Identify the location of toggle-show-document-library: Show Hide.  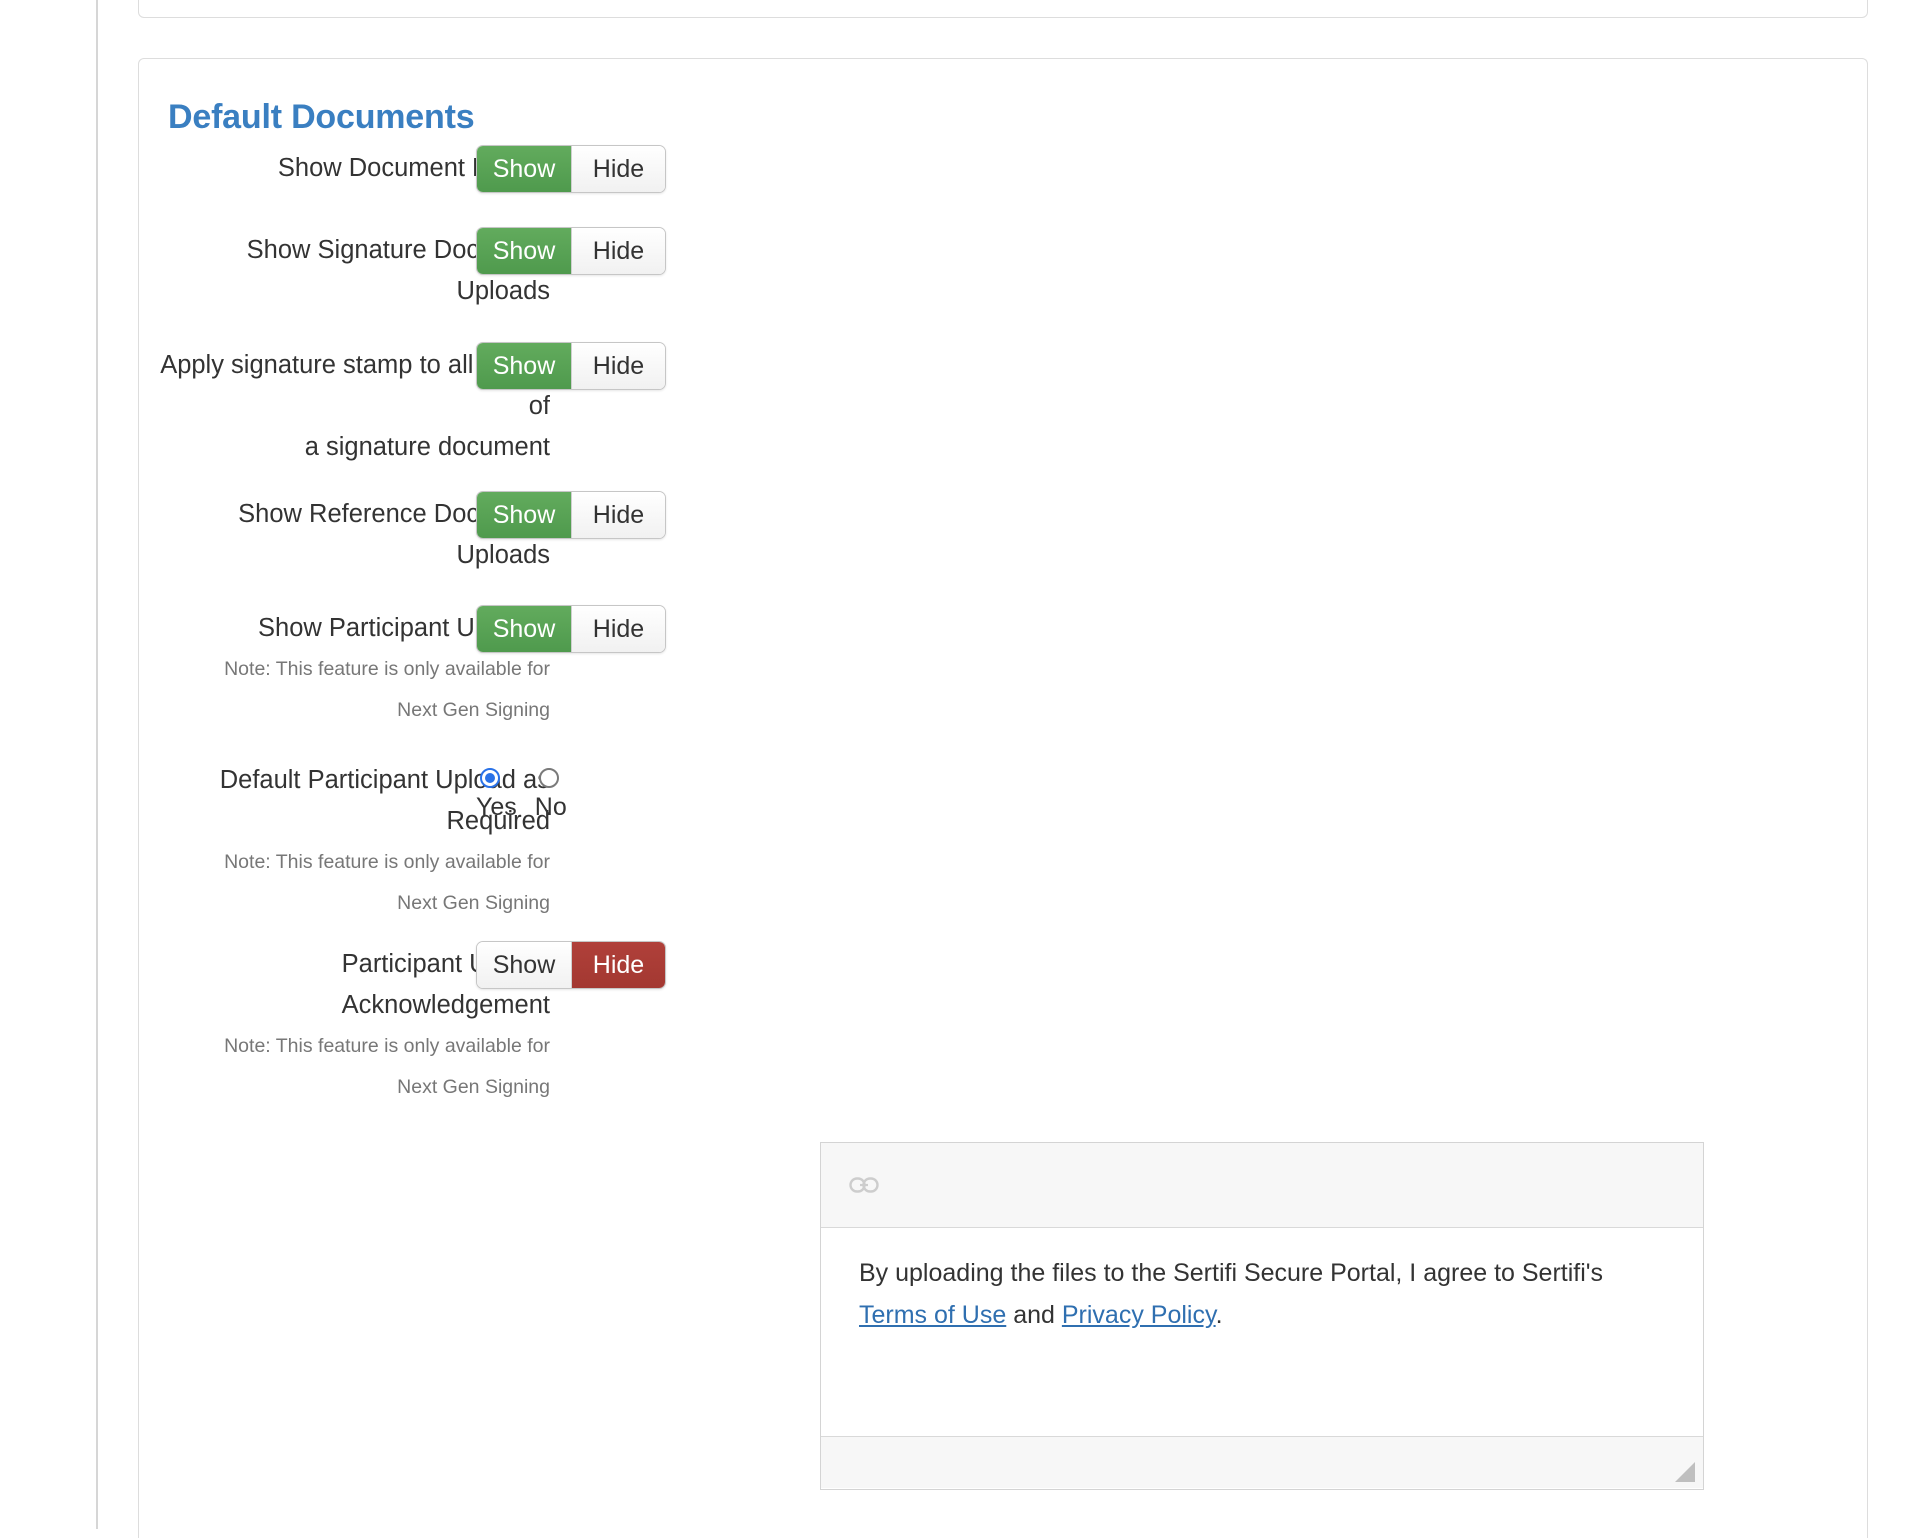
(571, 169).